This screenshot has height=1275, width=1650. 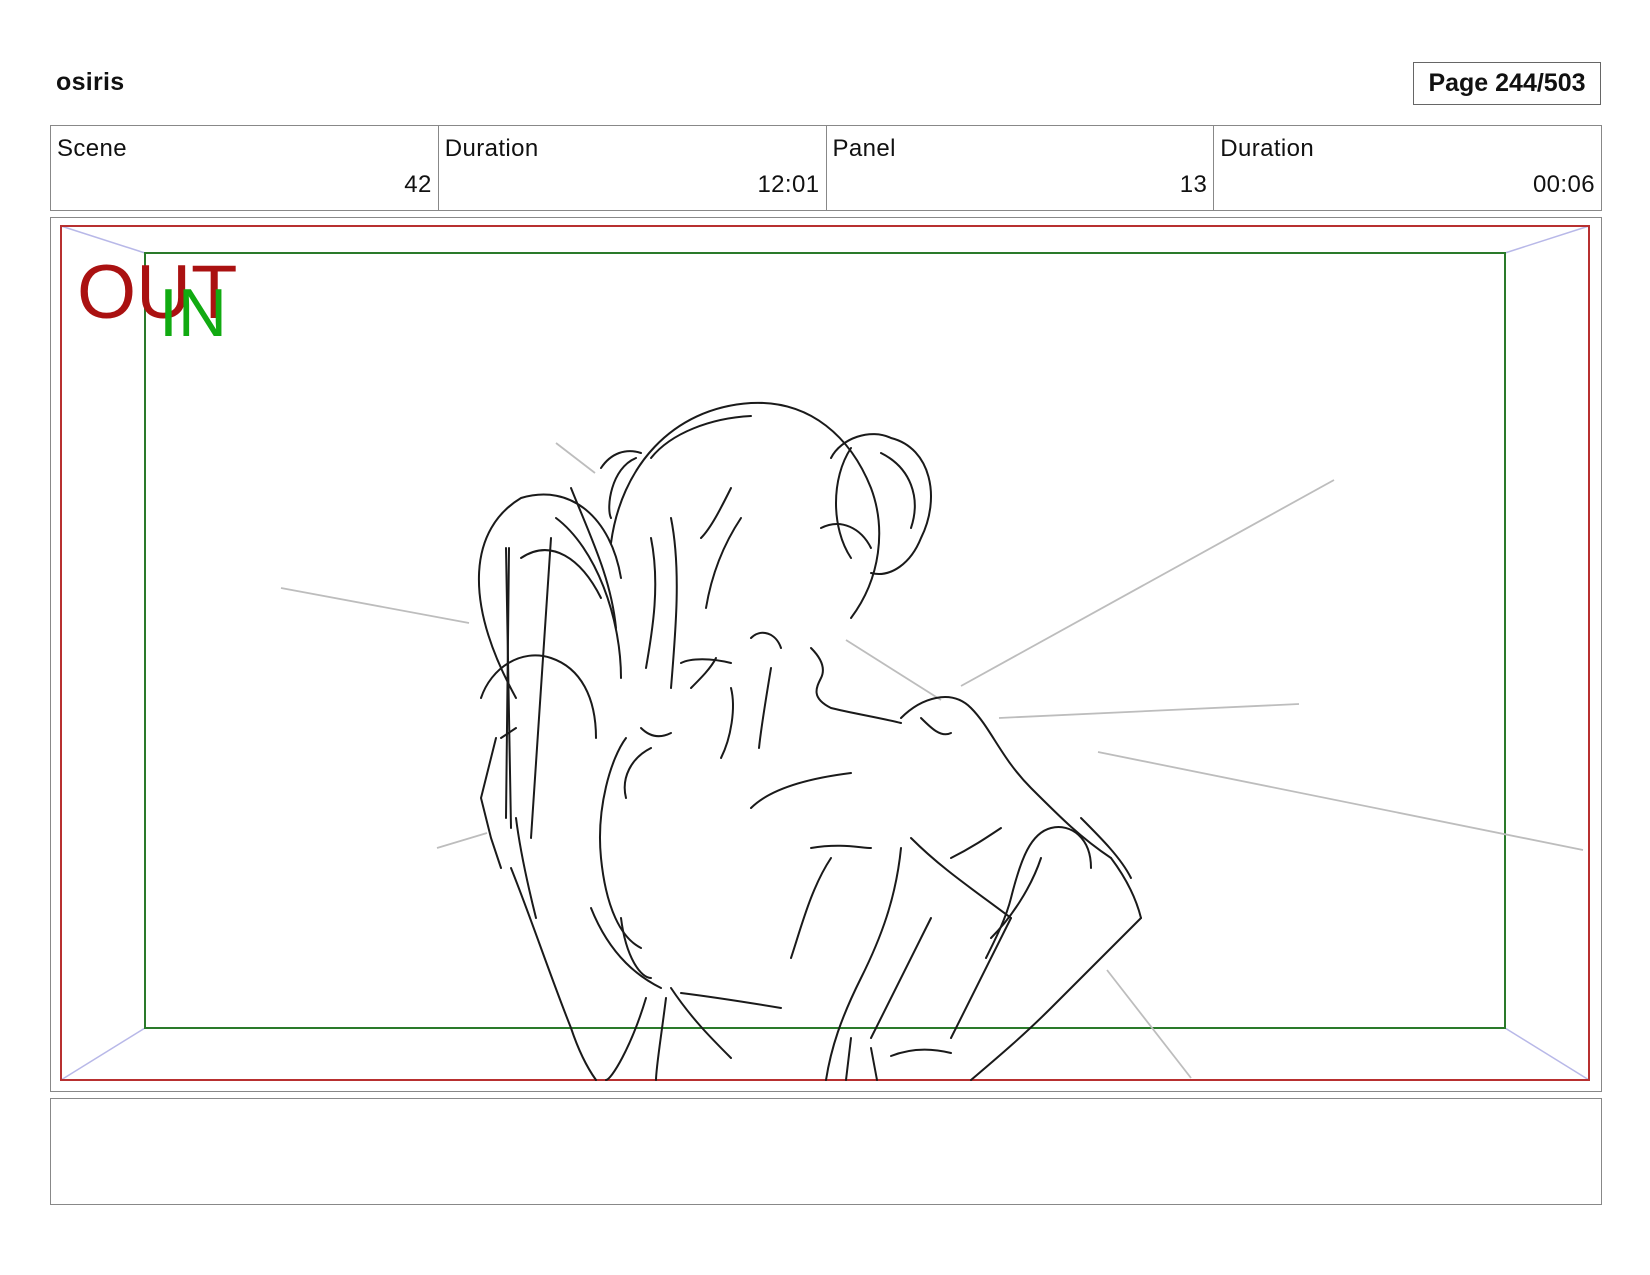 I want to click on panel-label: Panel, so click(x=864, y=148).